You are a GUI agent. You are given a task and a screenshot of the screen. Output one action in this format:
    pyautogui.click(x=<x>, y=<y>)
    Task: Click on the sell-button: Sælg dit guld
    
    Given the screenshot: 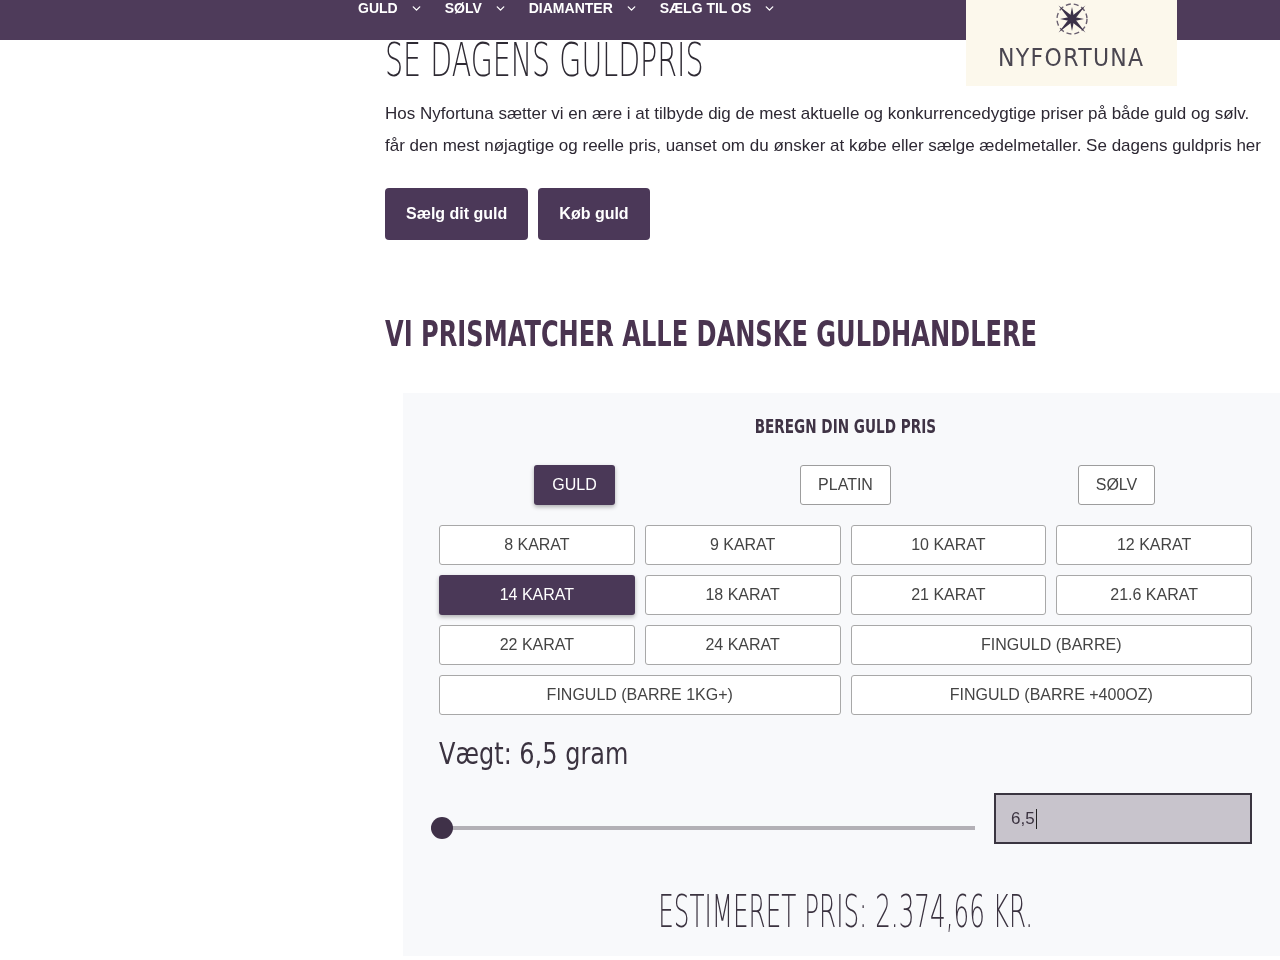 What is the action you would take?
    pyautogui.click(x=457, y=214)
    